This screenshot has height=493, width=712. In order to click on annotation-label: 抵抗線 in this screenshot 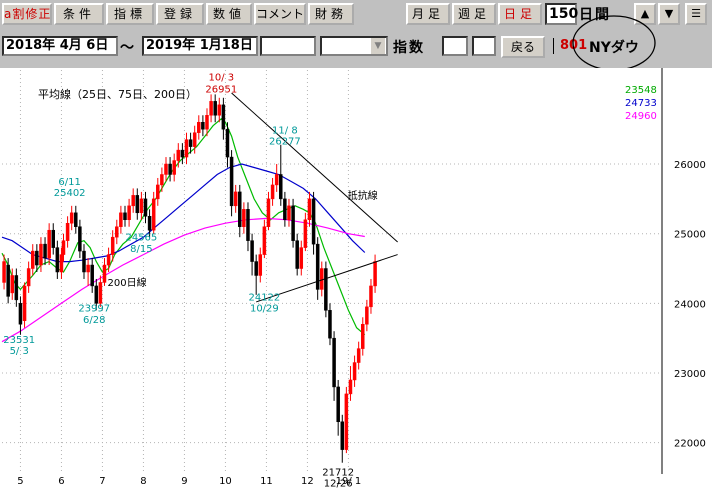, I will do `click(363, 195)`.